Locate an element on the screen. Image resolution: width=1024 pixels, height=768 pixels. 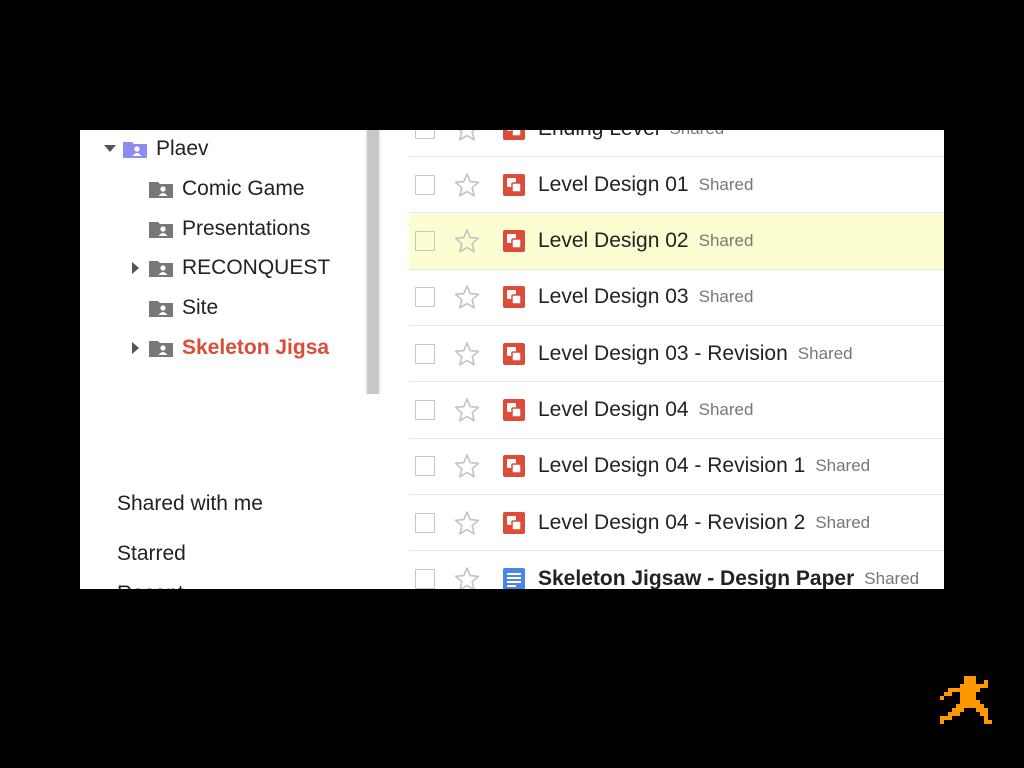
file-name: Skeleton Jigsaw - Design Paper is located at coordinates (696, 578).